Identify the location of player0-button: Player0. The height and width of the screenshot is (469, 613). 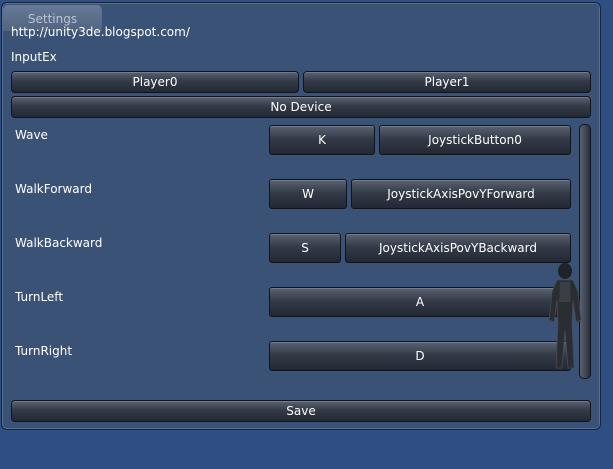
(155, 82).